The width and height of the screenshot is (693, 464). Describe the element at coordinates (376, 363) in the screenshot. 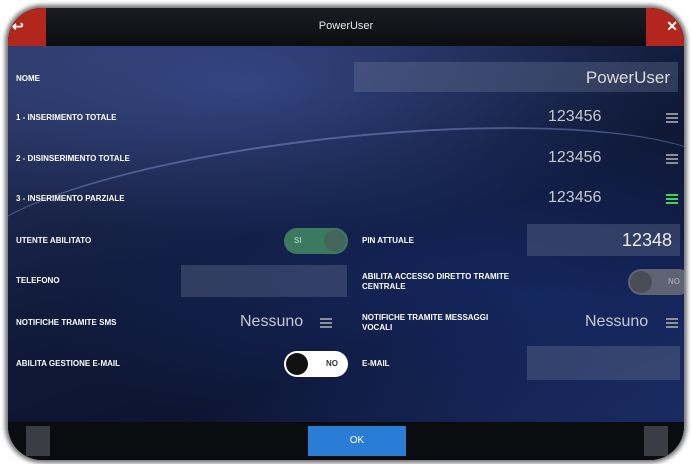

I see `email-label: E-MAIL` at that location.